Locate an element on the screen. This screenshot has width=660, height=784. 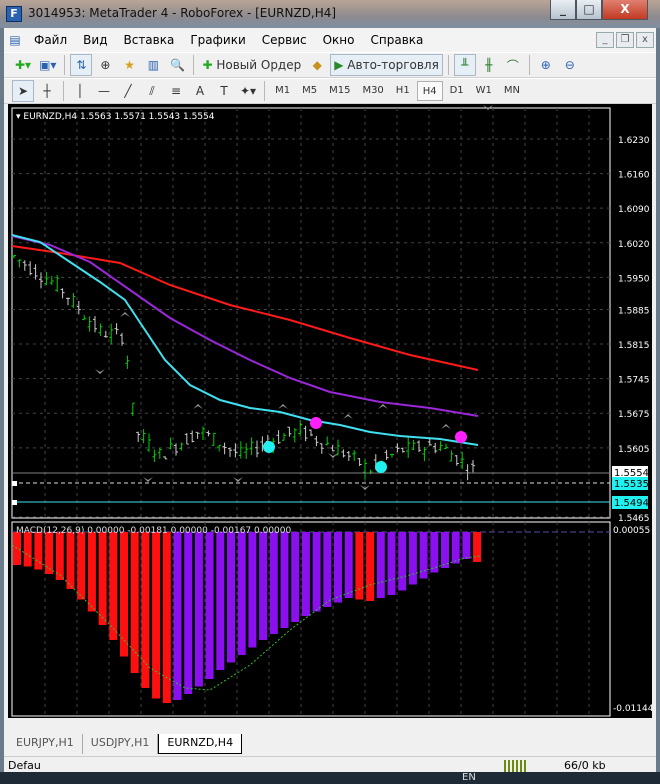
fibonacci-icon: ≡ is located at coordinates (176, 91).